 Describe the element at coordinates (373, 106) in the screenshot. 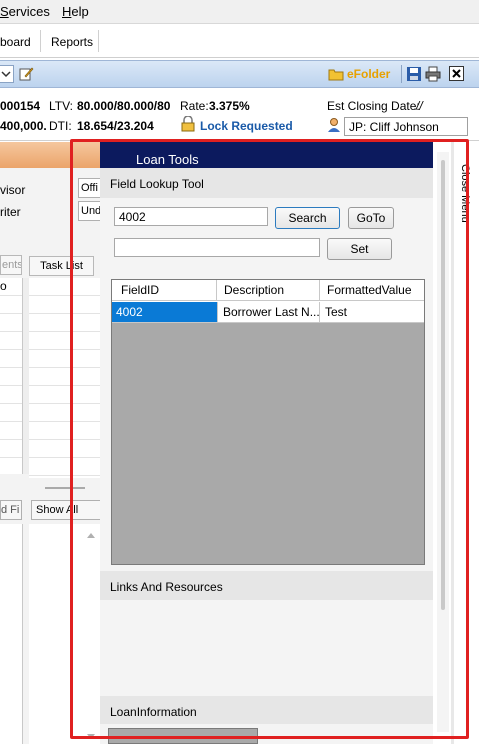

I see `closing-date-label: Est Closing Date:` at that location.